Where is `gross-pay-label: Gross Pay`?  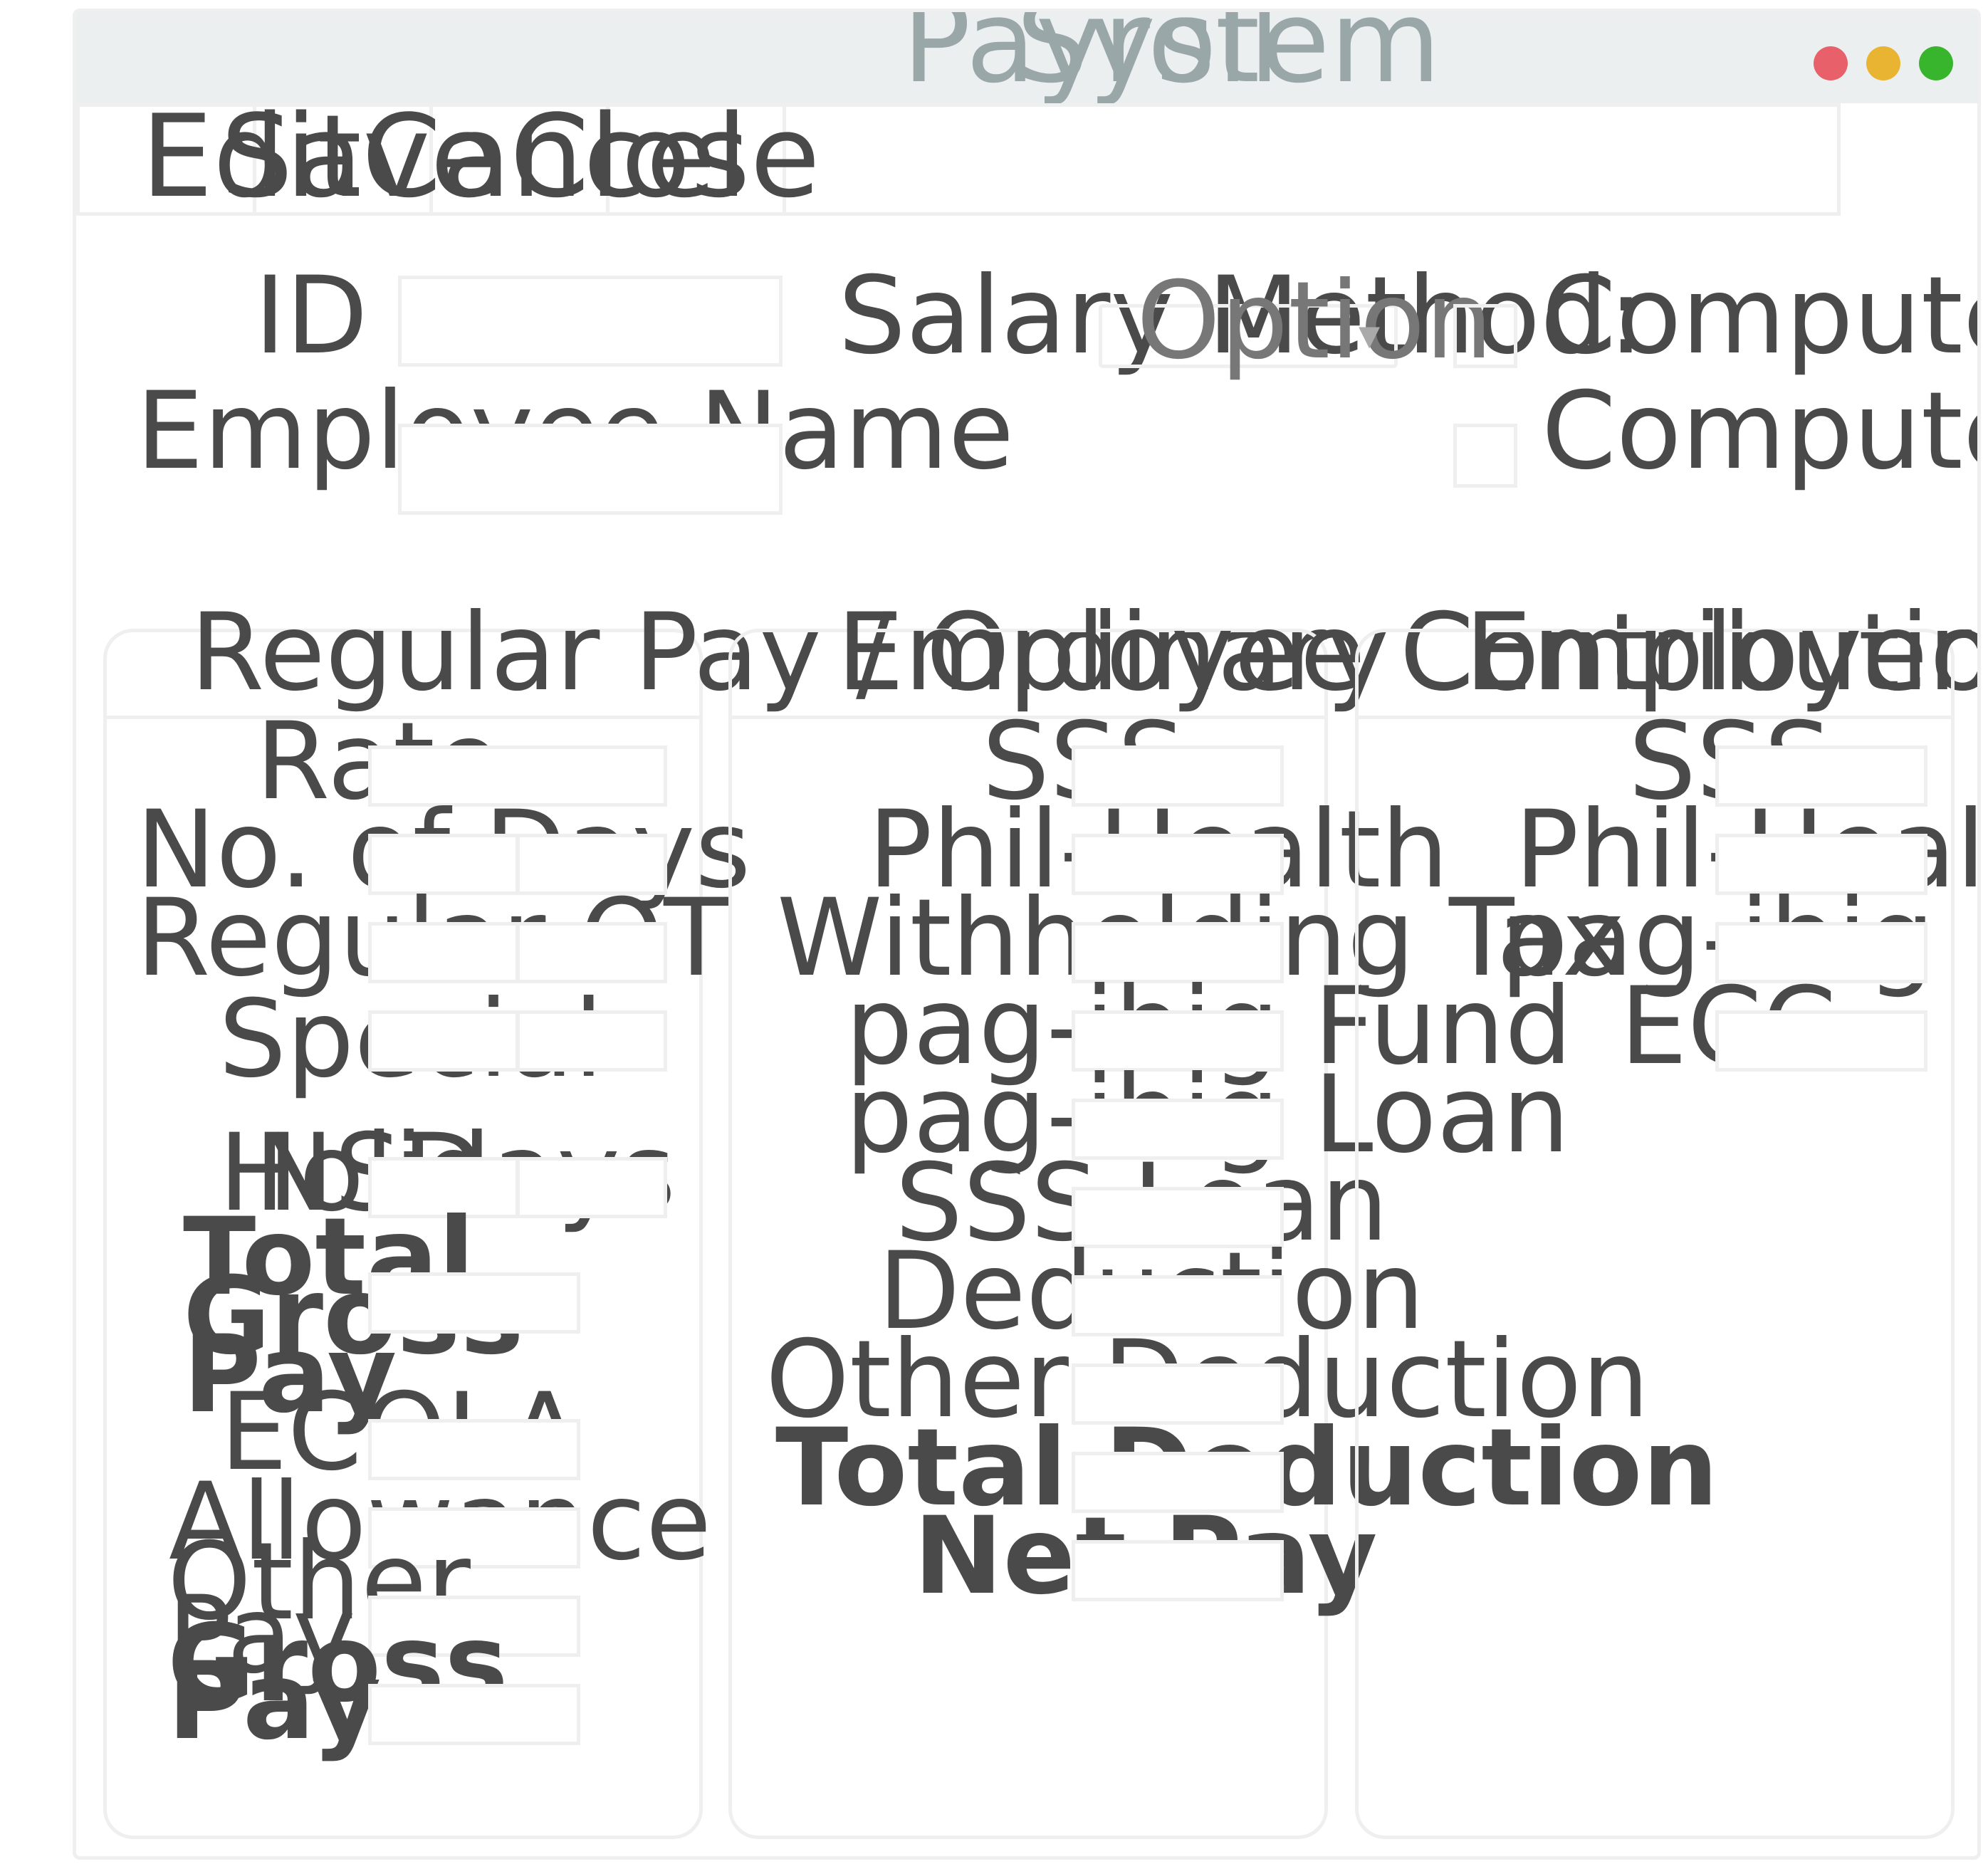
gross-pay-label: Gross Pay is located at coordinates (337, 1683).